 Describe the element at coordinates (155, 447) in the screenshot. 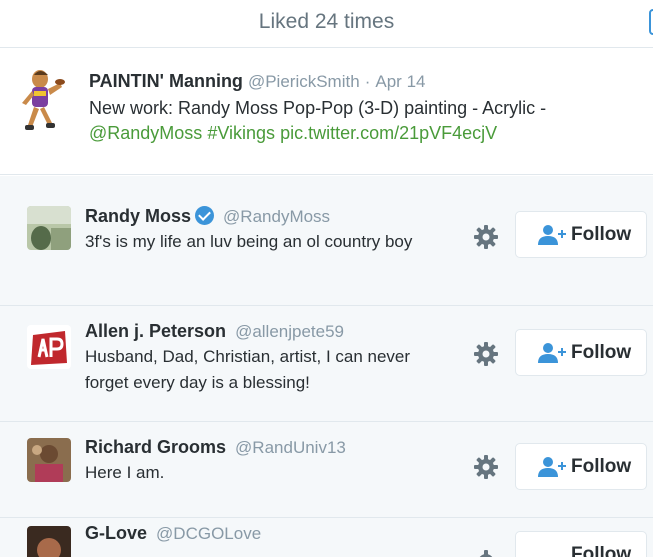

I see `user-fullname: Richard Grooms` at that location.